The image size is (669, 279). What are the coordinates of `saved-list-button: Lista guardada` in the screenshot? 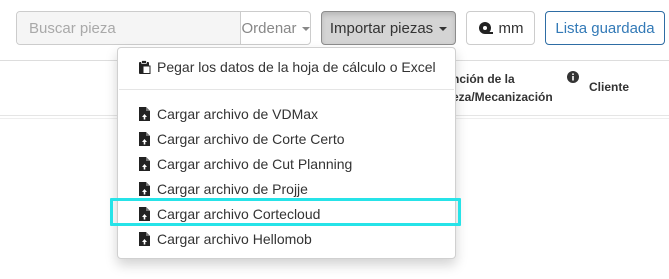 It's located at (605, 28).